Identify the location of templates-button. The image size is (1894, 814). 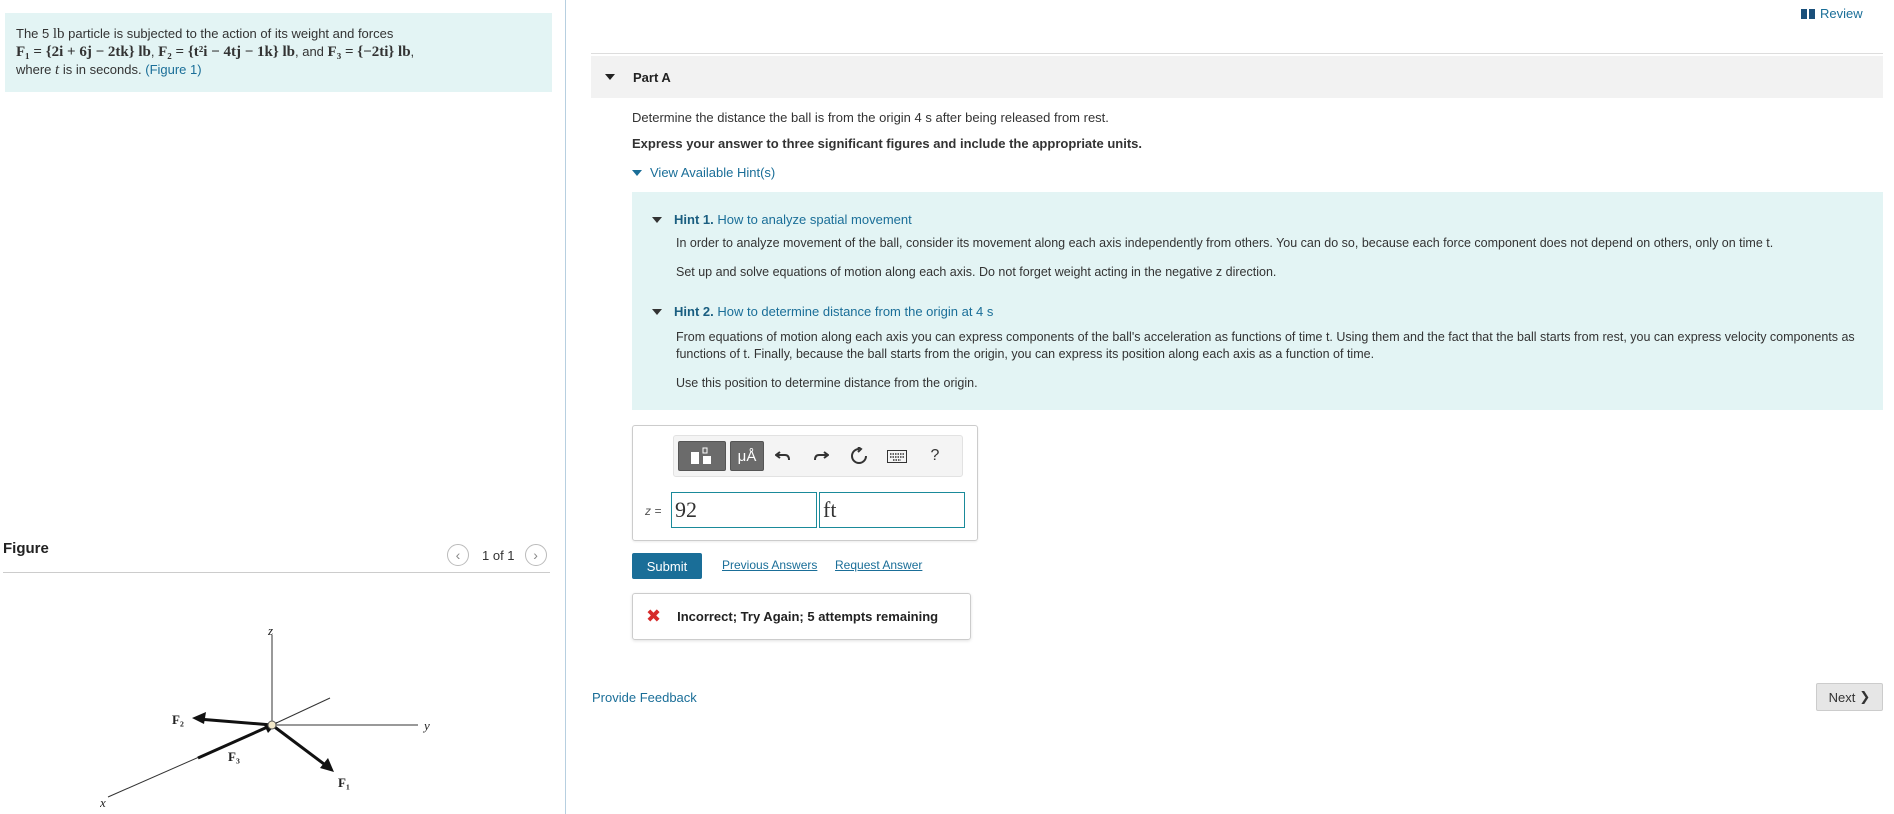
(702, 456).